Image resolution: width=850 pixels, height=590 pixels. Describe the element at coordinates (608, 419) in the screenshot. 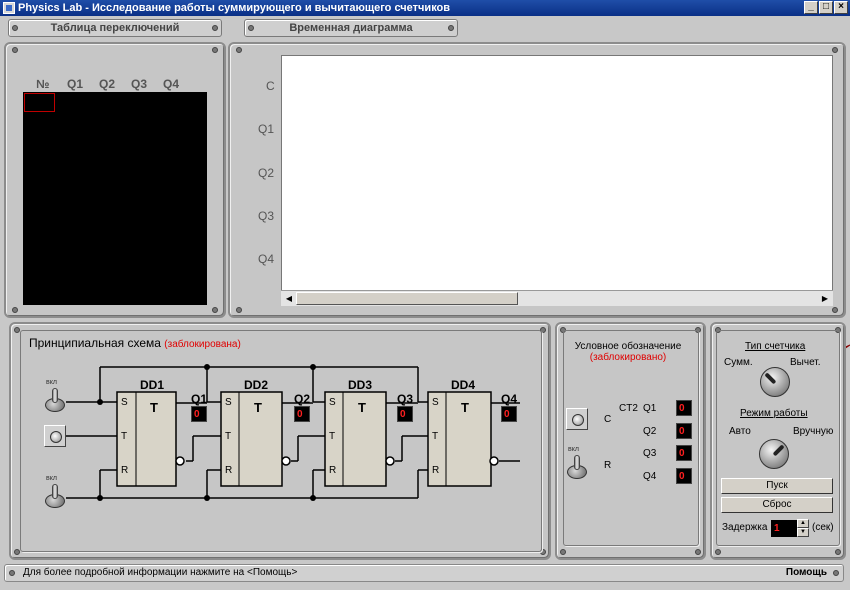

I see `legend-pin-c: C` at that location.